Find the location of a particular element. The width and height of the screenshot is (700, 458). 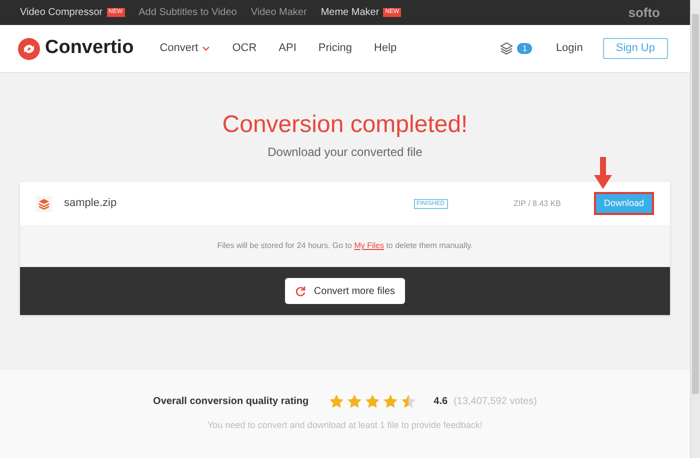

file-stack-icon is located at coordinates (44, 204).